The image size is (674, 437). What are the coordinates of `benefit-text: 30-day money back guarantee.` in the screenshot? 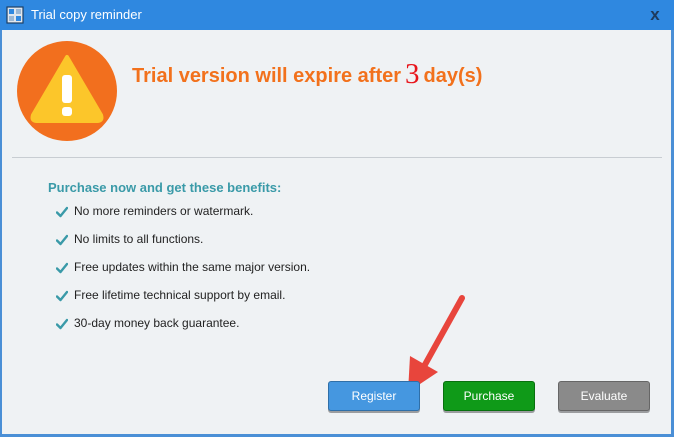 It's located at (157, 323).